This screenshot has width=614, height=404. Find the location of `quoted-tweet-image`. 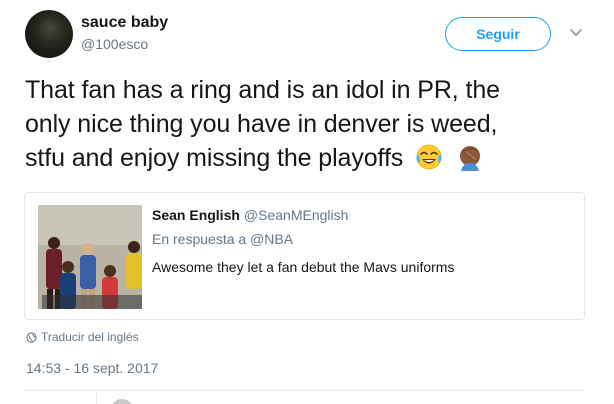

quoted-tweet-image is located at coordinates (90, 257).